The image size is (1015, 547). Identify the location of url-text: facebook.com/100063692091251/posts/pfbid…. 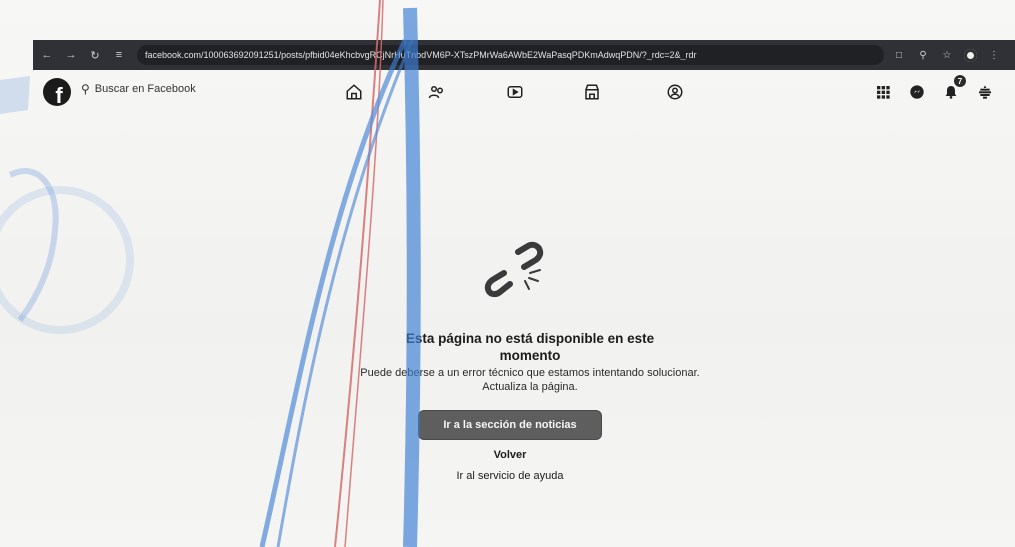
(421, 55).